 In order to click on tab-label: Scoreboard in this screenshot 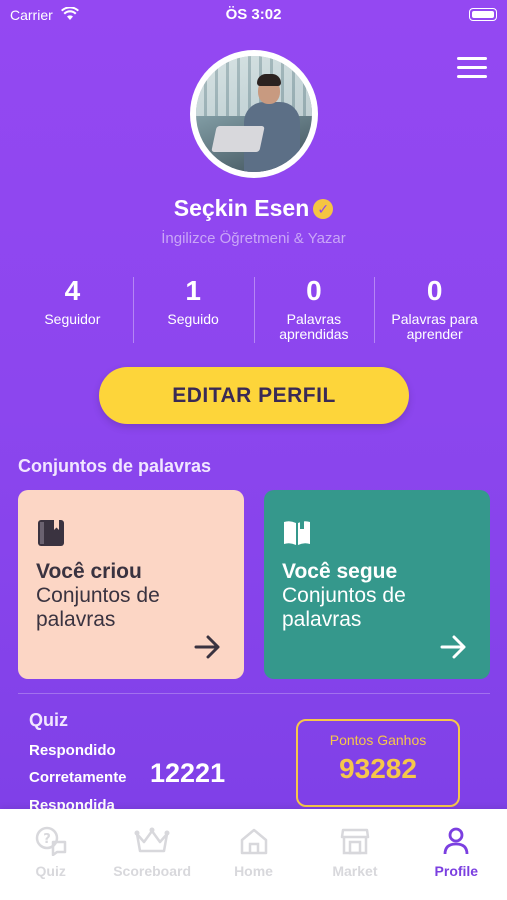, I will do `click(152, 871)`.